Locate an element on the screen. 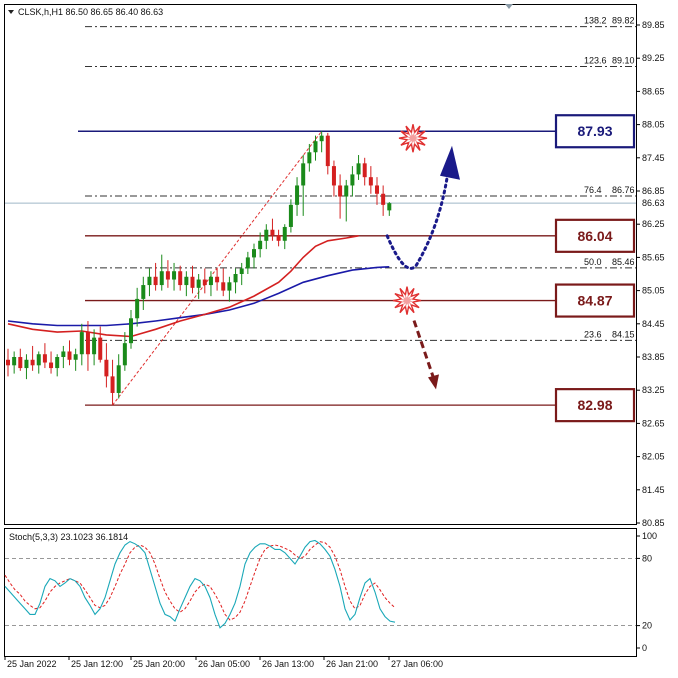 This screenshot has height=678, width=678. price-axis-label: 88.05 is located at coordinates (653, 125).